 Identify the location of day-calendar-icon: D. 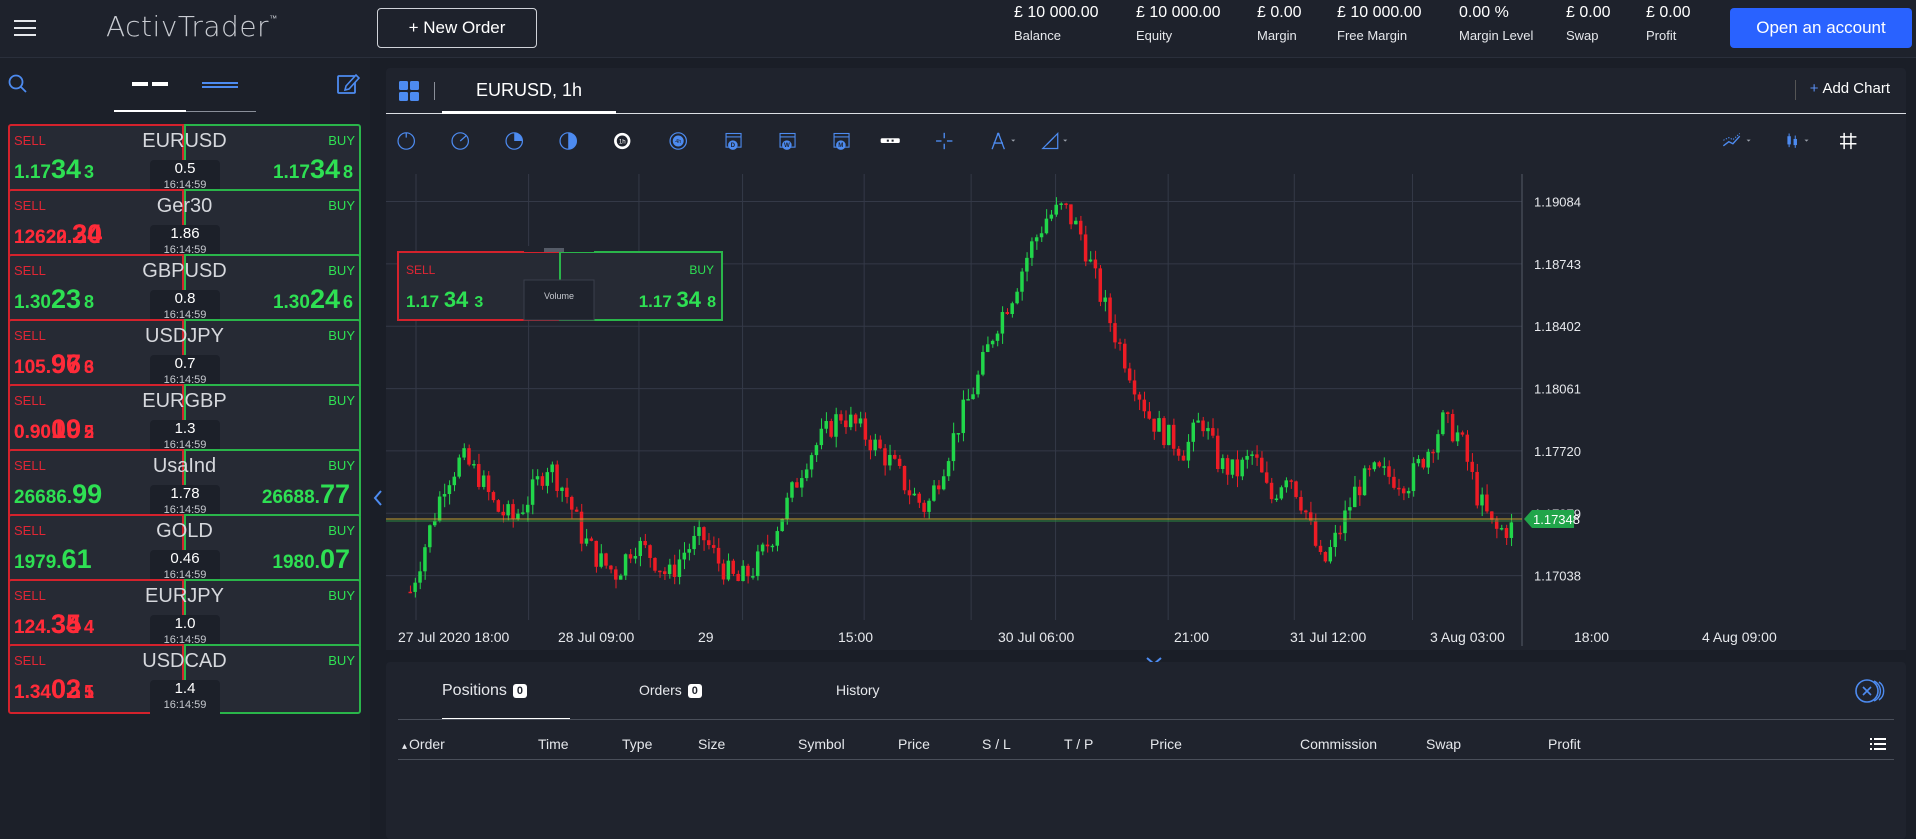
(739, 141).